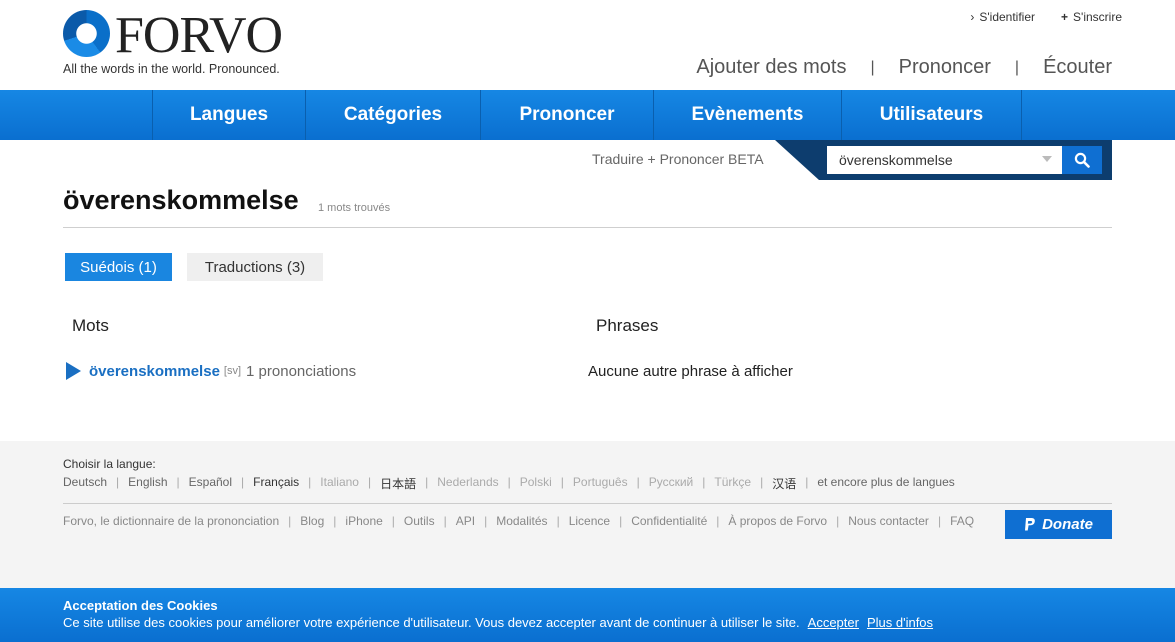 The image size is (1175, 642). I want to click on footer-link-tools: Outils, so click(419, 521).